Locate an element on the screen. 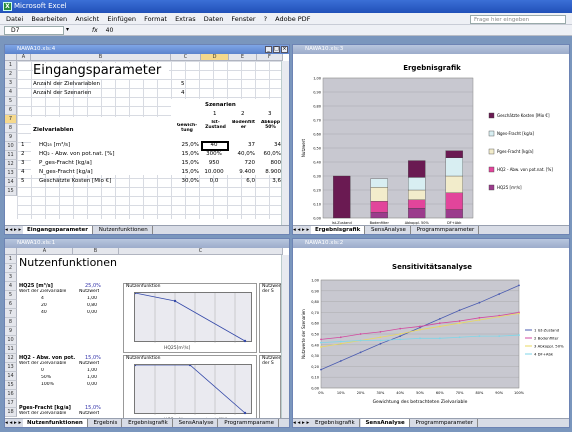 This screenshot has width=572, height=432. close-button: × is located at coordinates (284, 49).